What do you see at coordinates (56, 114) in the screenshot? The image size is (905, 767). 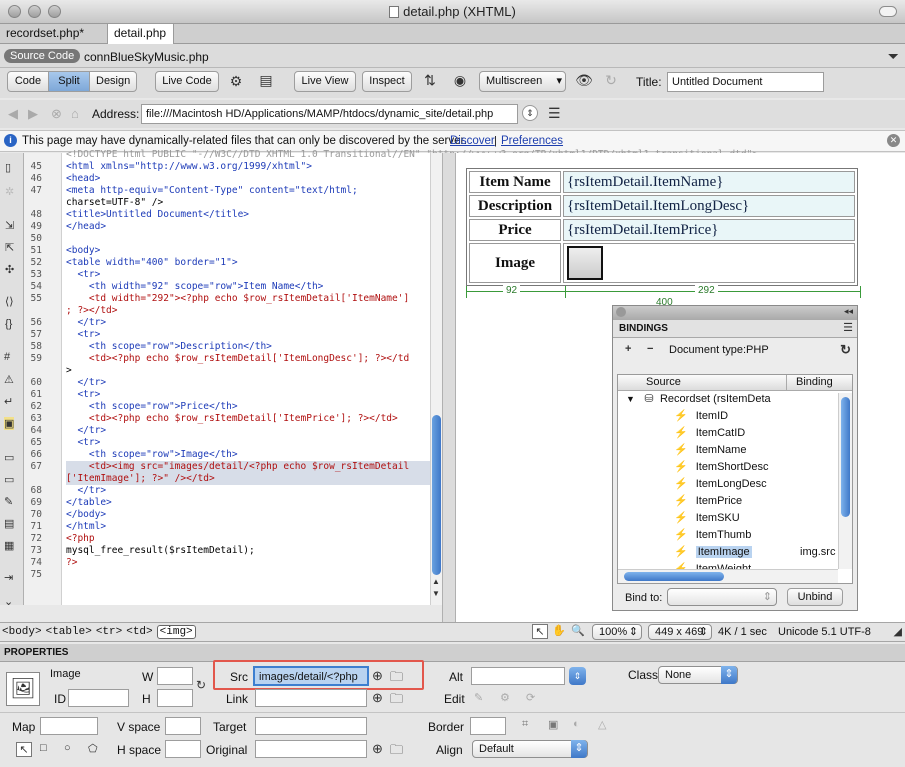 I see `stop-icon: ⊗` at bounding box center [56, 114].